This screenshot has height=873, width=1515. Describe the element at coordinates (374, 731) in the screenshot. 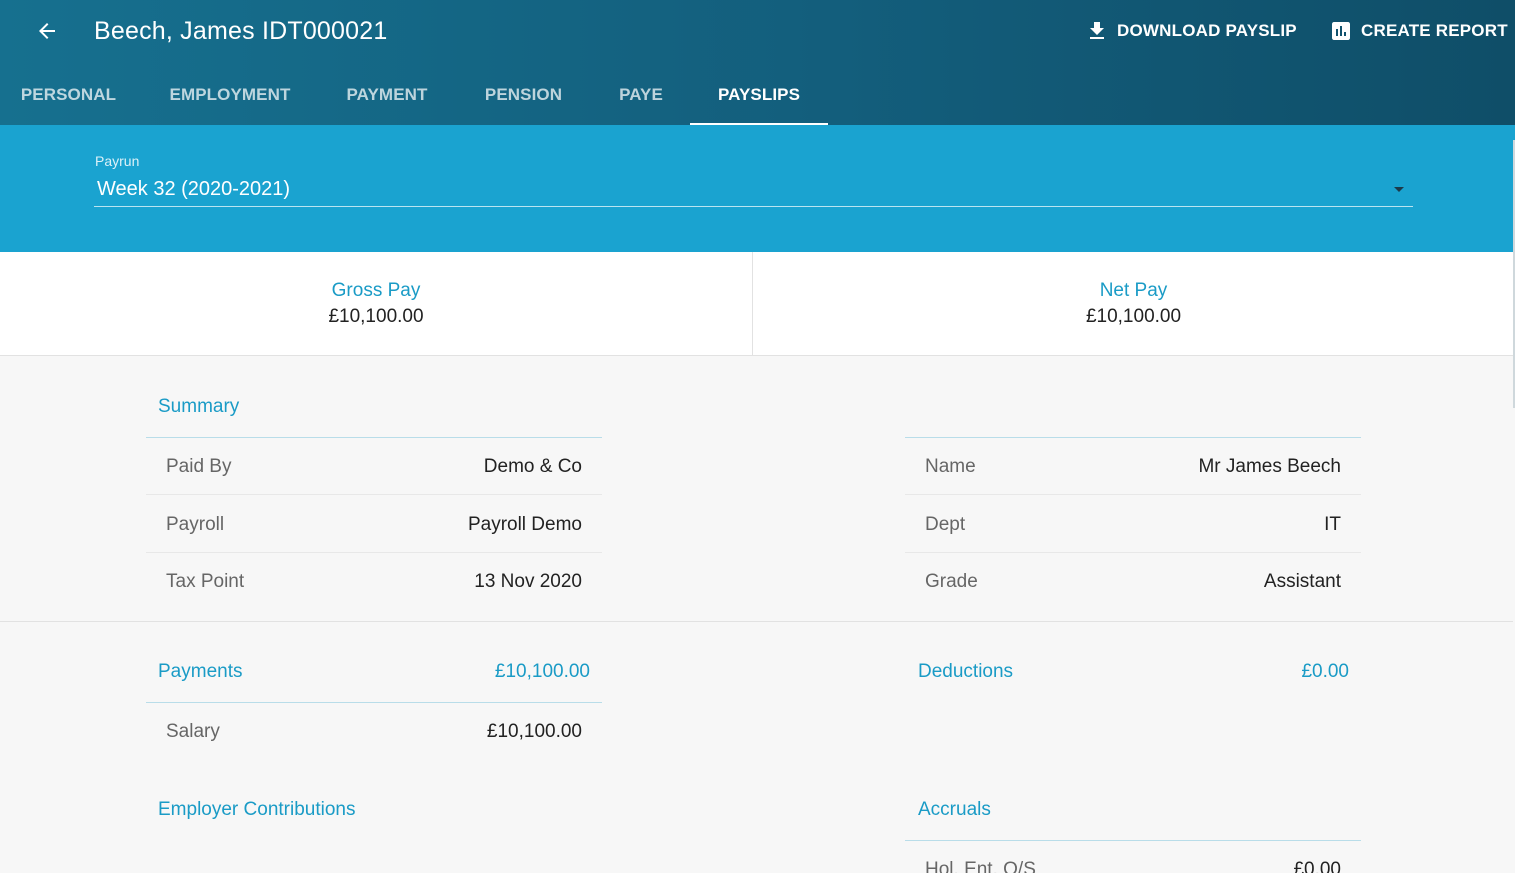

I see `payments-row-salary: Salary £10,100.00` at that location.